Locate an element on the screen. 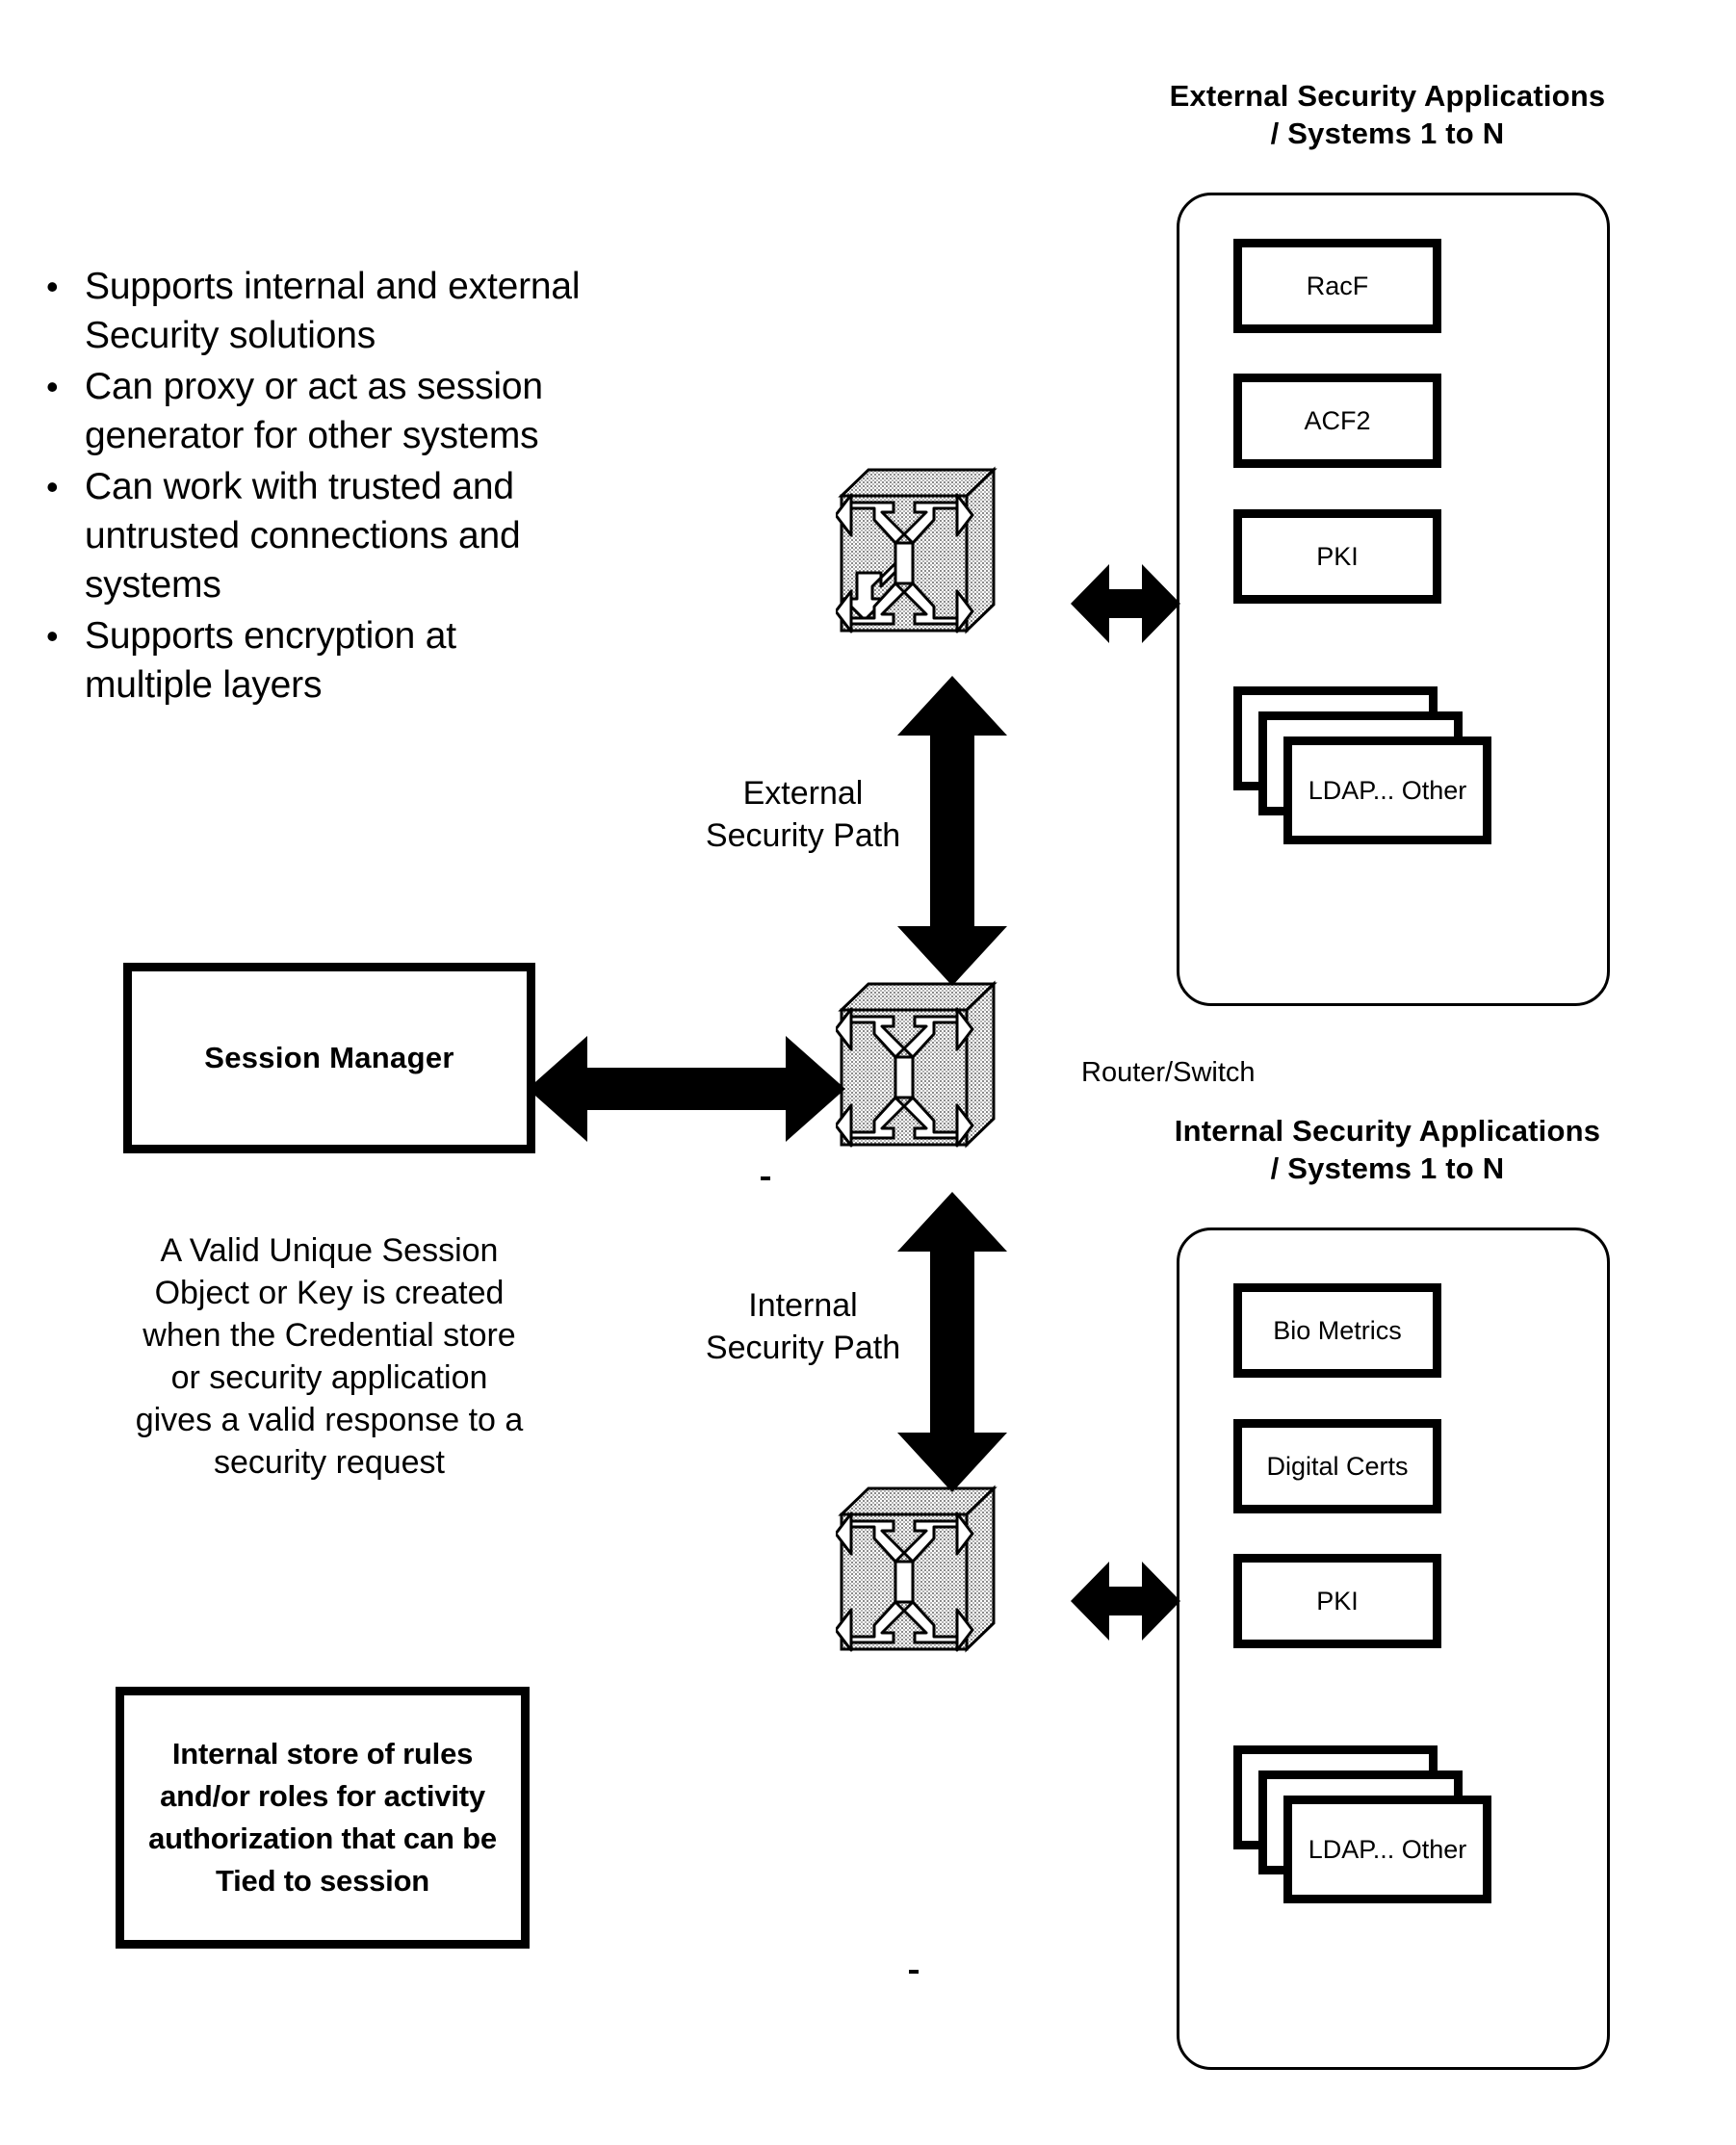 This screenshot has width=1736, height=2145. session-manager-router-arrow is located at coordinates (686, 1089).